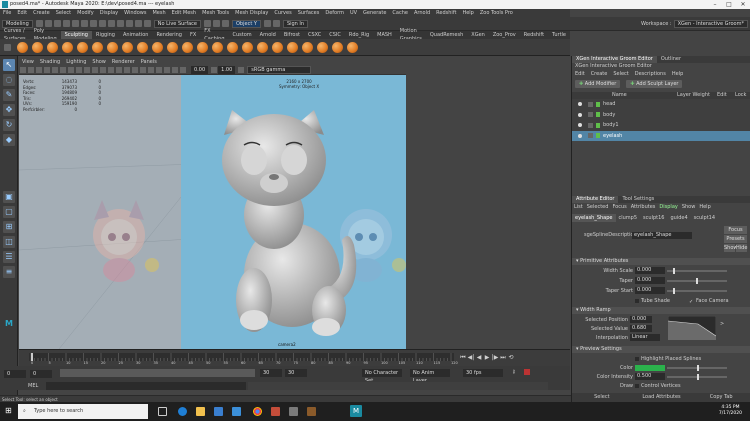 This screenshot has width=750, height=421. What do you see at coordinates (279, 70) in the screenshot?
I see `view-transform-dropdown: sRGB gamma` at bounding box center [279, 70].